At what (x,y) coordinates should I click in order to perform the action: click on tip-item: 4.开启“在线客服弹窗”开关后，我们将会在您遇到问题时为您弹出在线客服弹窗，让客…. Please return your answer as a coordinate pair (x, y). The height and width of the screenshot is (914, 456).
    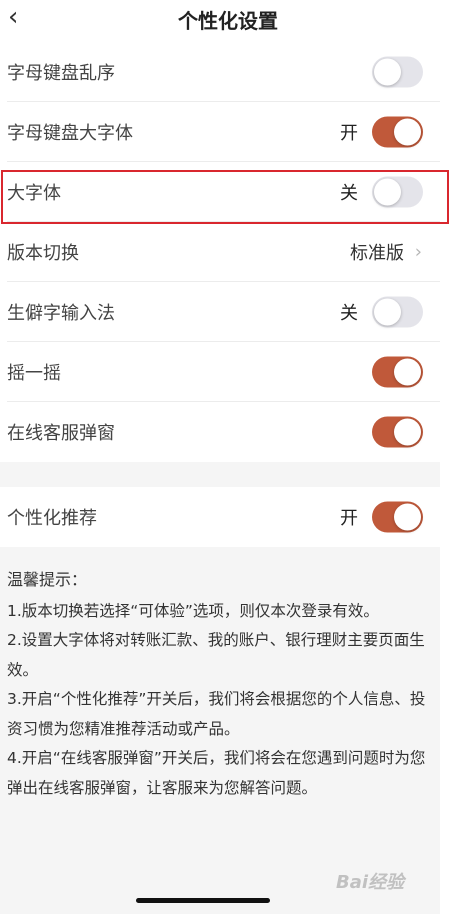
    Looking at the image, I should click on (216, 773).